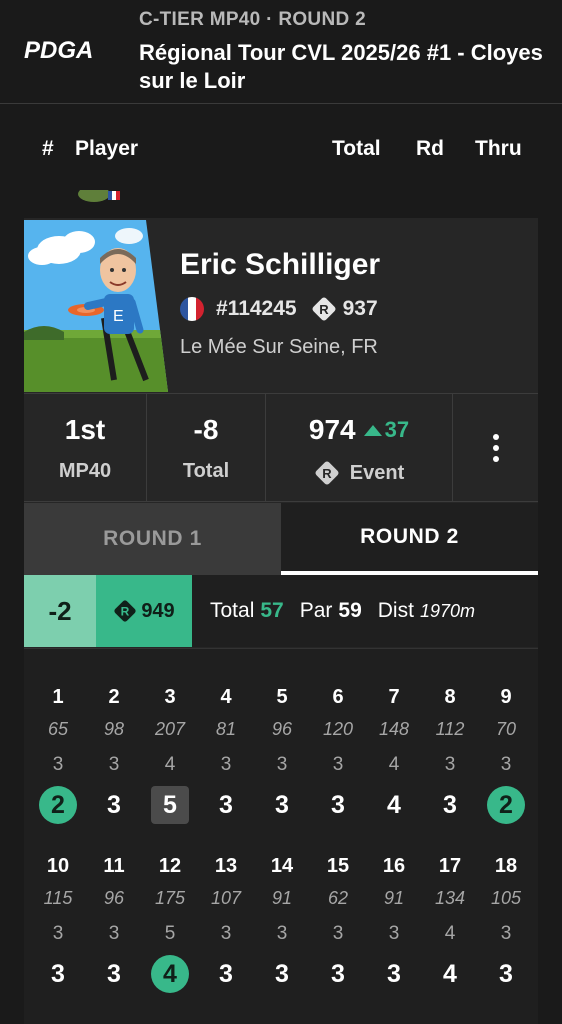 This screenshot has height=1024, width=562. What do you see at coordinates (58, 729) in the screenshot?
I see `hole-distance: 65` at bounding box center [58, 729].